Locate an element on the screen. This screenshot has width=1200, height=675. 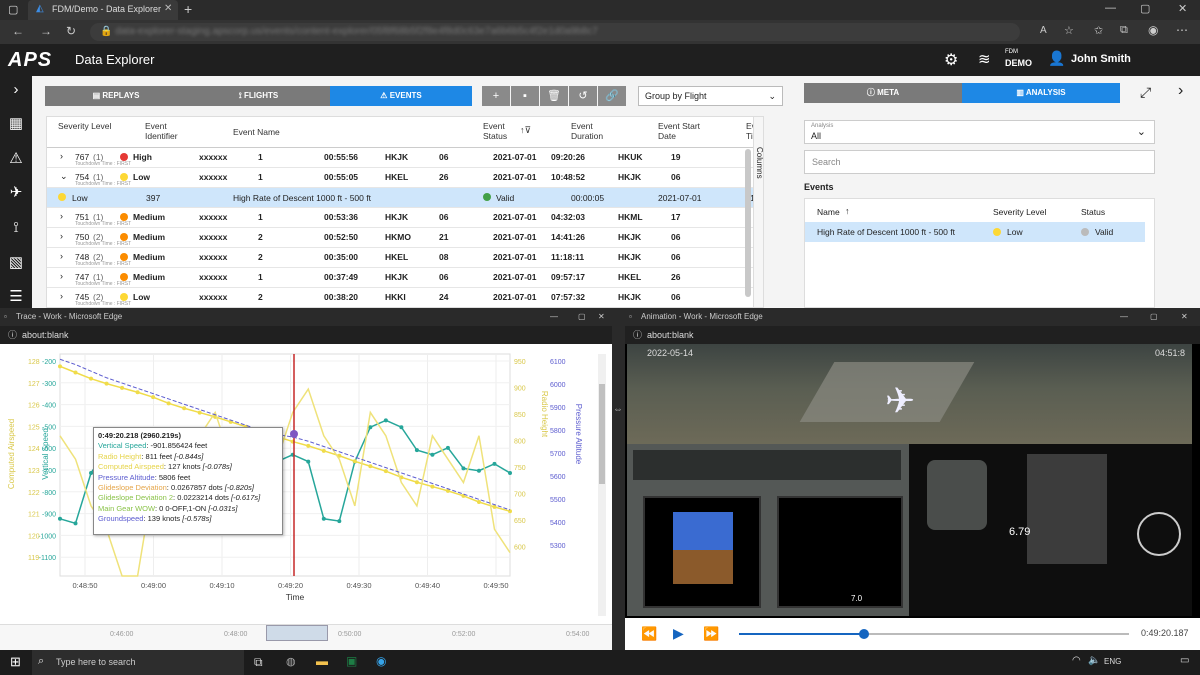
collections-icon: ⧉ is located at coordinates (1124, 30).